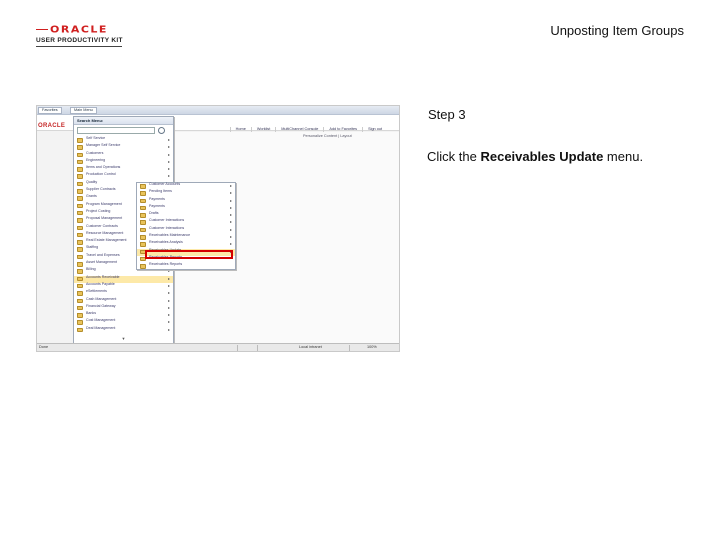 This screenshot has width=720, height=540. What do you see at coordinates (44, 347) in the screenshot?
I see `status-text: Done` at bounding box center [44, 347].